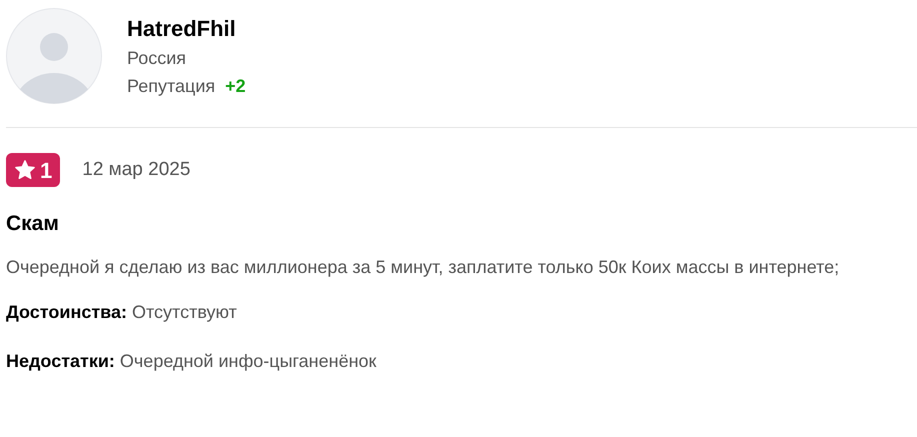 The image size is (917, 437). What do you see at coordinates (157, 58) in the screenshot?
I see `user-country: Россия` at bounding box center [157, 58].